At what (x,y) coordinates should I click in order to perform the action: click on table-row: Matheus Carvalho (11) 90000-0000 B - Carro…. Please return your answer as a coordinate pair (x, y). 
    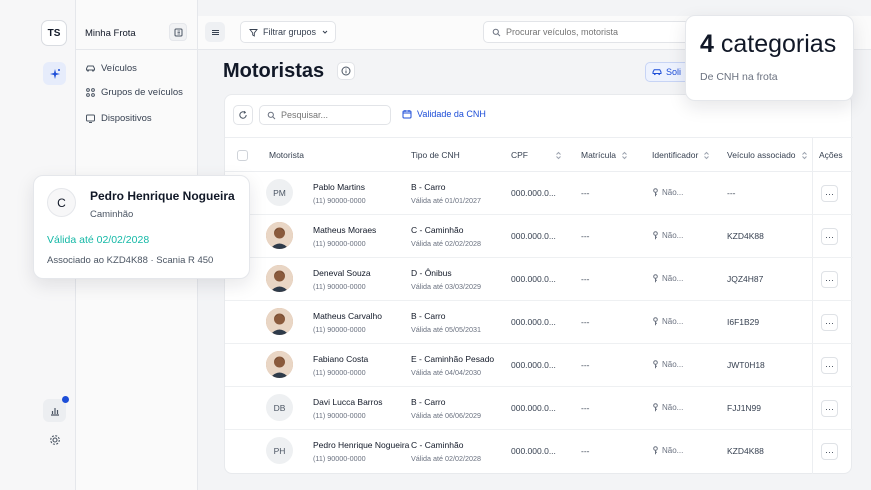
    Looking at the image, I should click on (539, 322).